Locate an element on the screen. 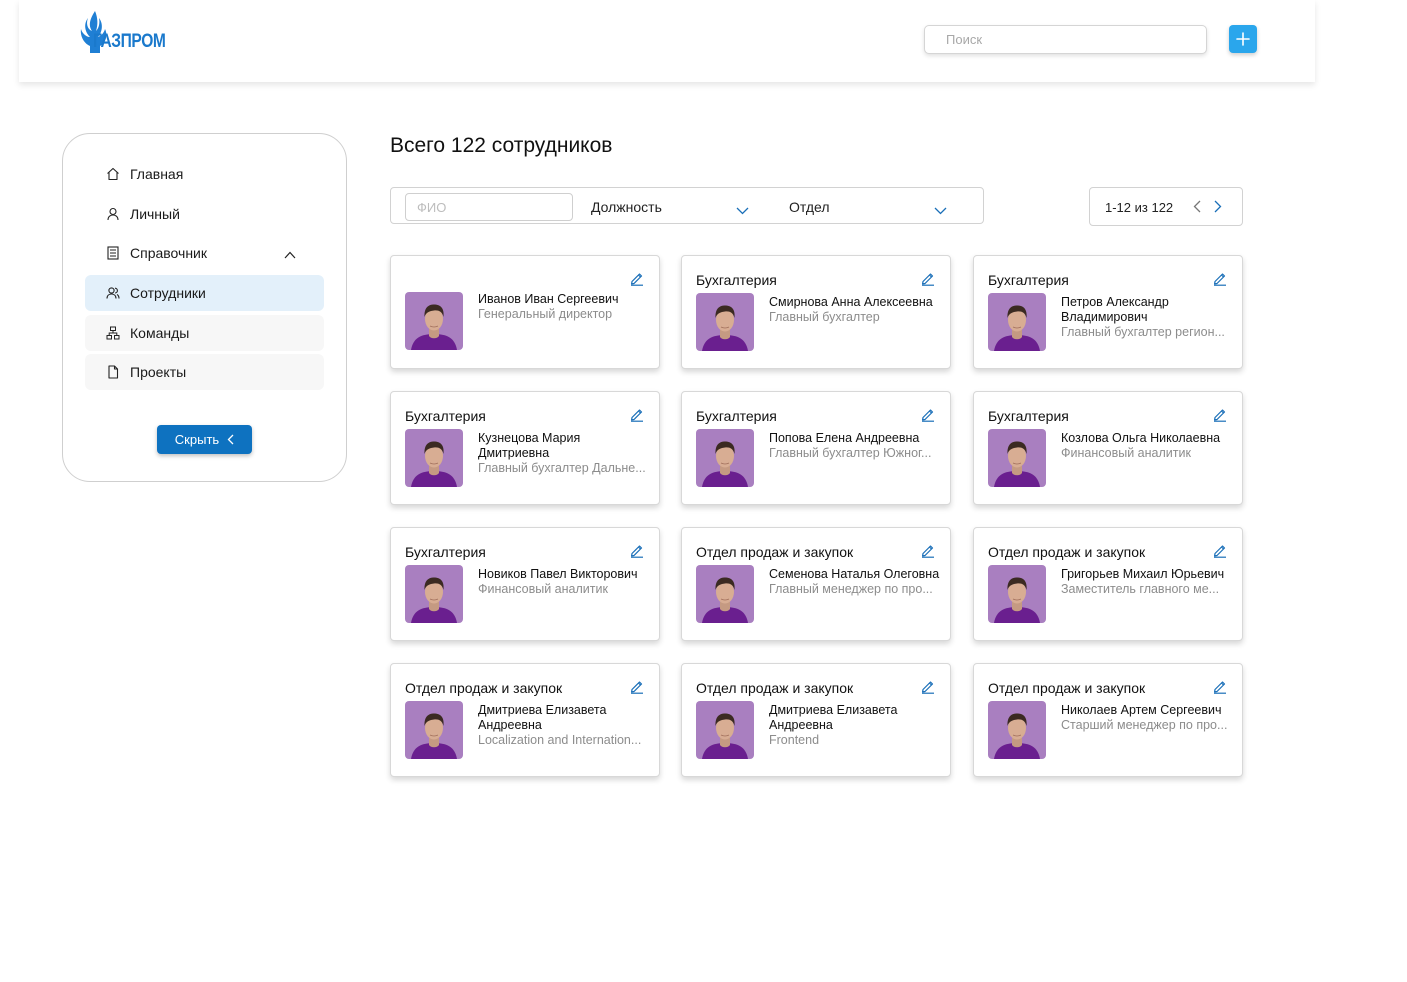 This screenshot has height=982, width=1407. card-department: Отдел продаж и закупок is located at coordinates (484, 688).